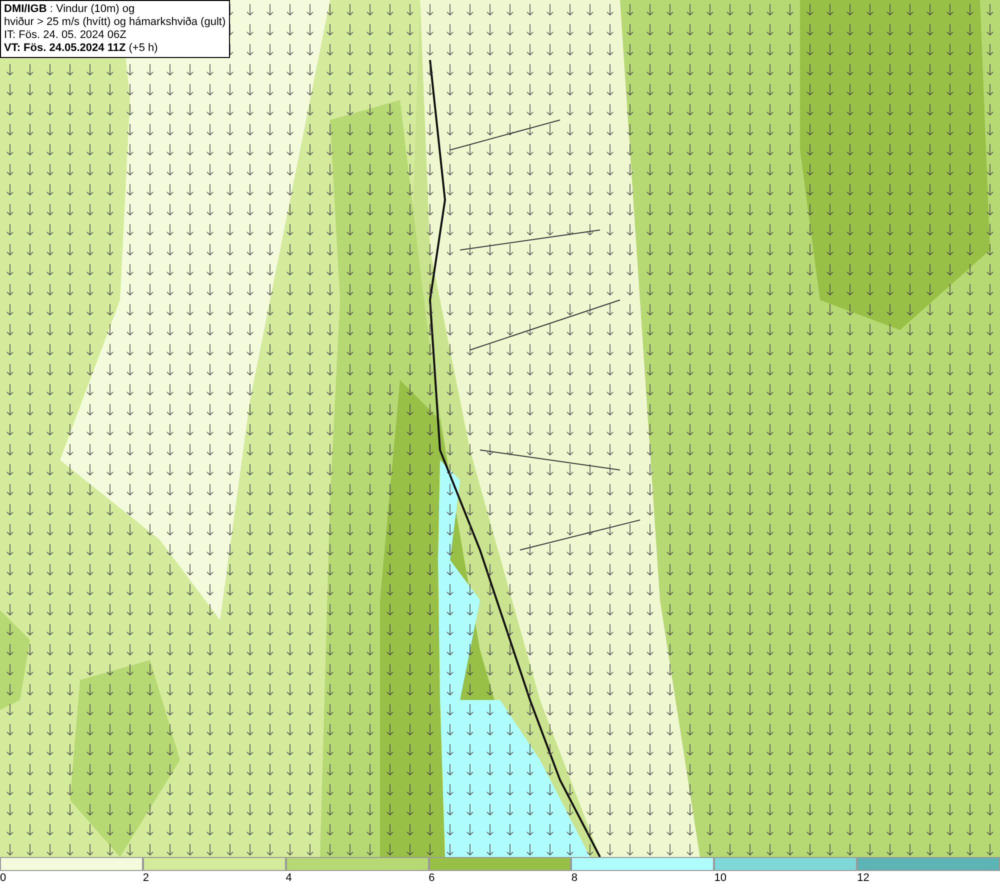 Image resolution: width=1000 pixels, height=887 pixels. I want to click on legend-label: 8, so click(574, 878).